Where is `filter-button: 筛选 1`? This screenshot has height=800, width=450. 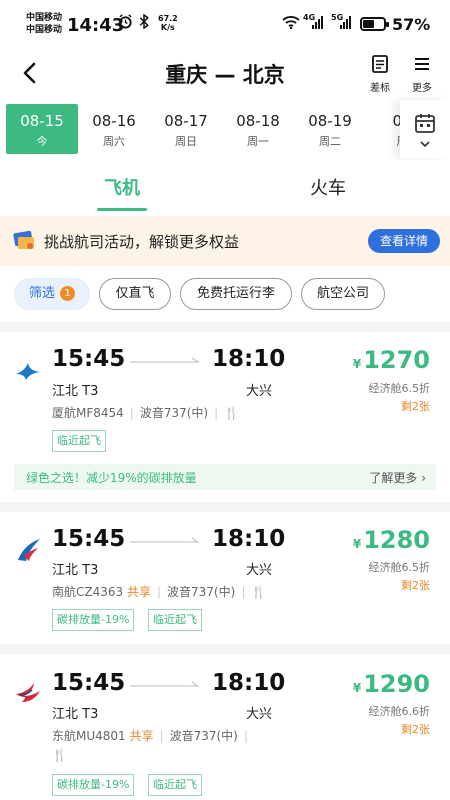
filter-button: 筛选 1 is located at coordinates (52, 294).